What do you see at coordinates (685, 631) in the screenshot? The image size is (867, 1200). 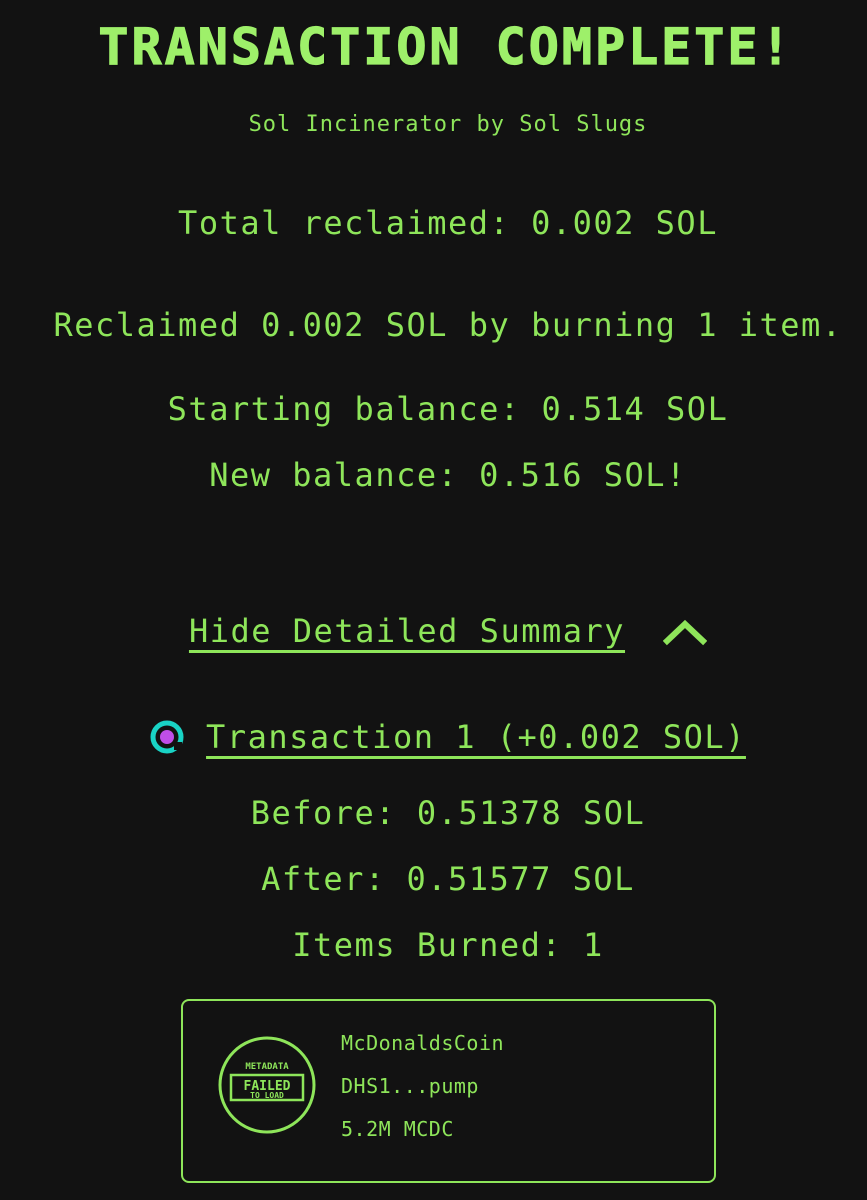 I see `chevron-up-icon` at bounding box center [685, 631].